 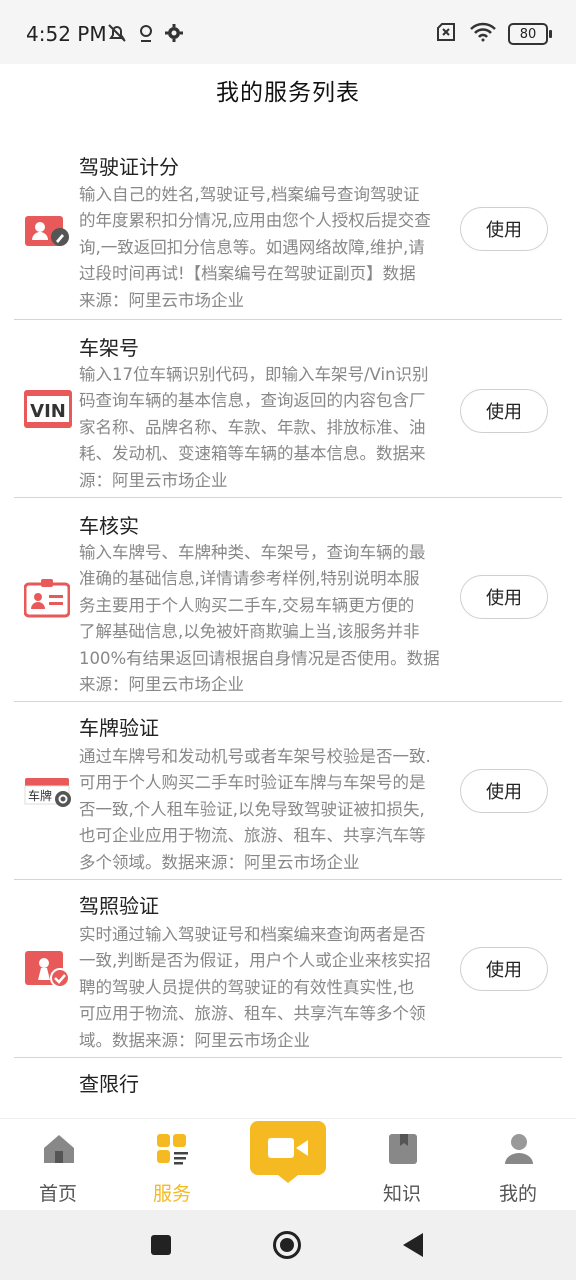 I want to click on video-center-button, so click(x=288, y=1153).